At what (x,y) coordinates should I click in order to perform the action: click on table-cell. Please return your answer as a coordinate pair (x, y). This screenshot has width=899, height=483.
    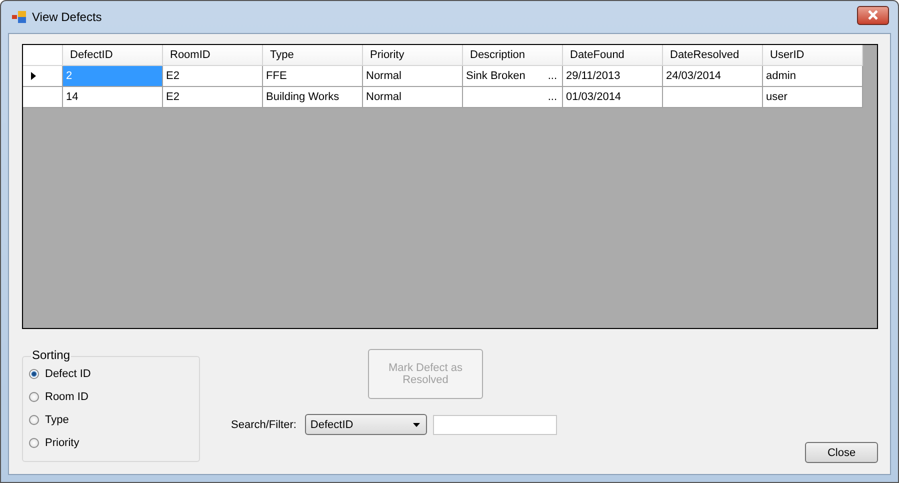
    Looking at the image, I should click on (713, 97).